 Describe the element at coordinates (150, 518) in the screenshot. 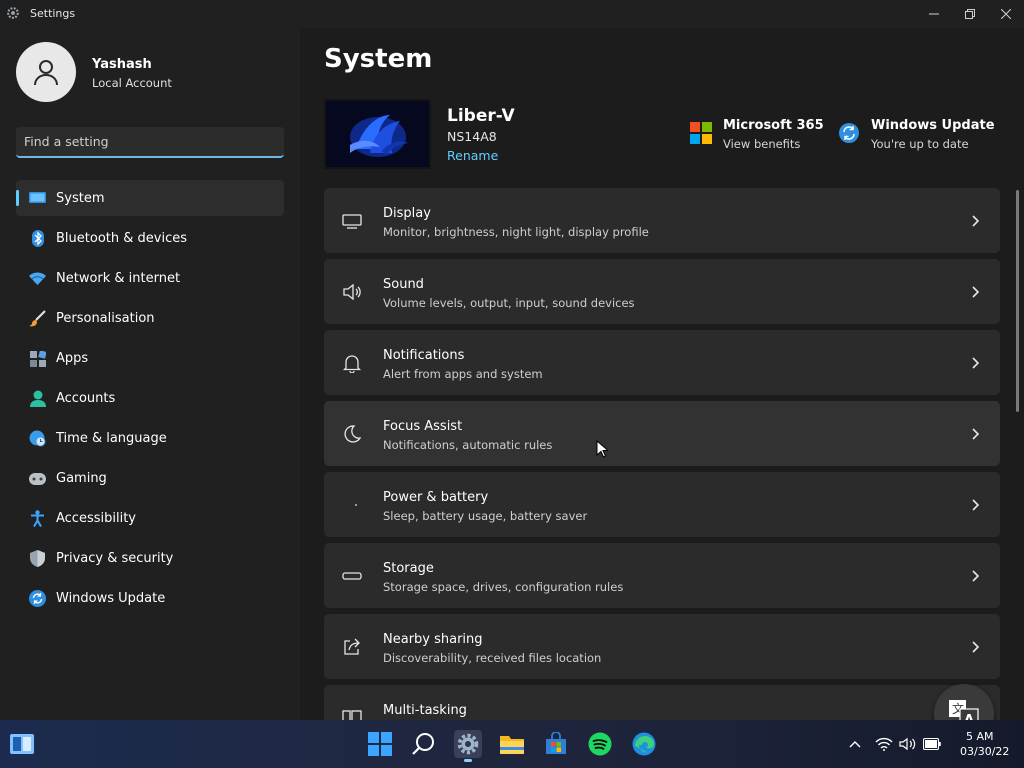

I see `sidebar-item-accessibility: Accessibility` at that location.